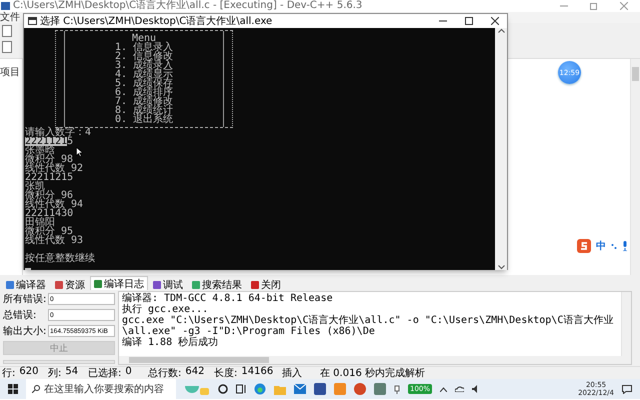 This screenshot has height=400, width=640. What do you see at coordinates (70, 141) in the screenshot?
I see `console-text: 5` at bounding box center [70, 141].